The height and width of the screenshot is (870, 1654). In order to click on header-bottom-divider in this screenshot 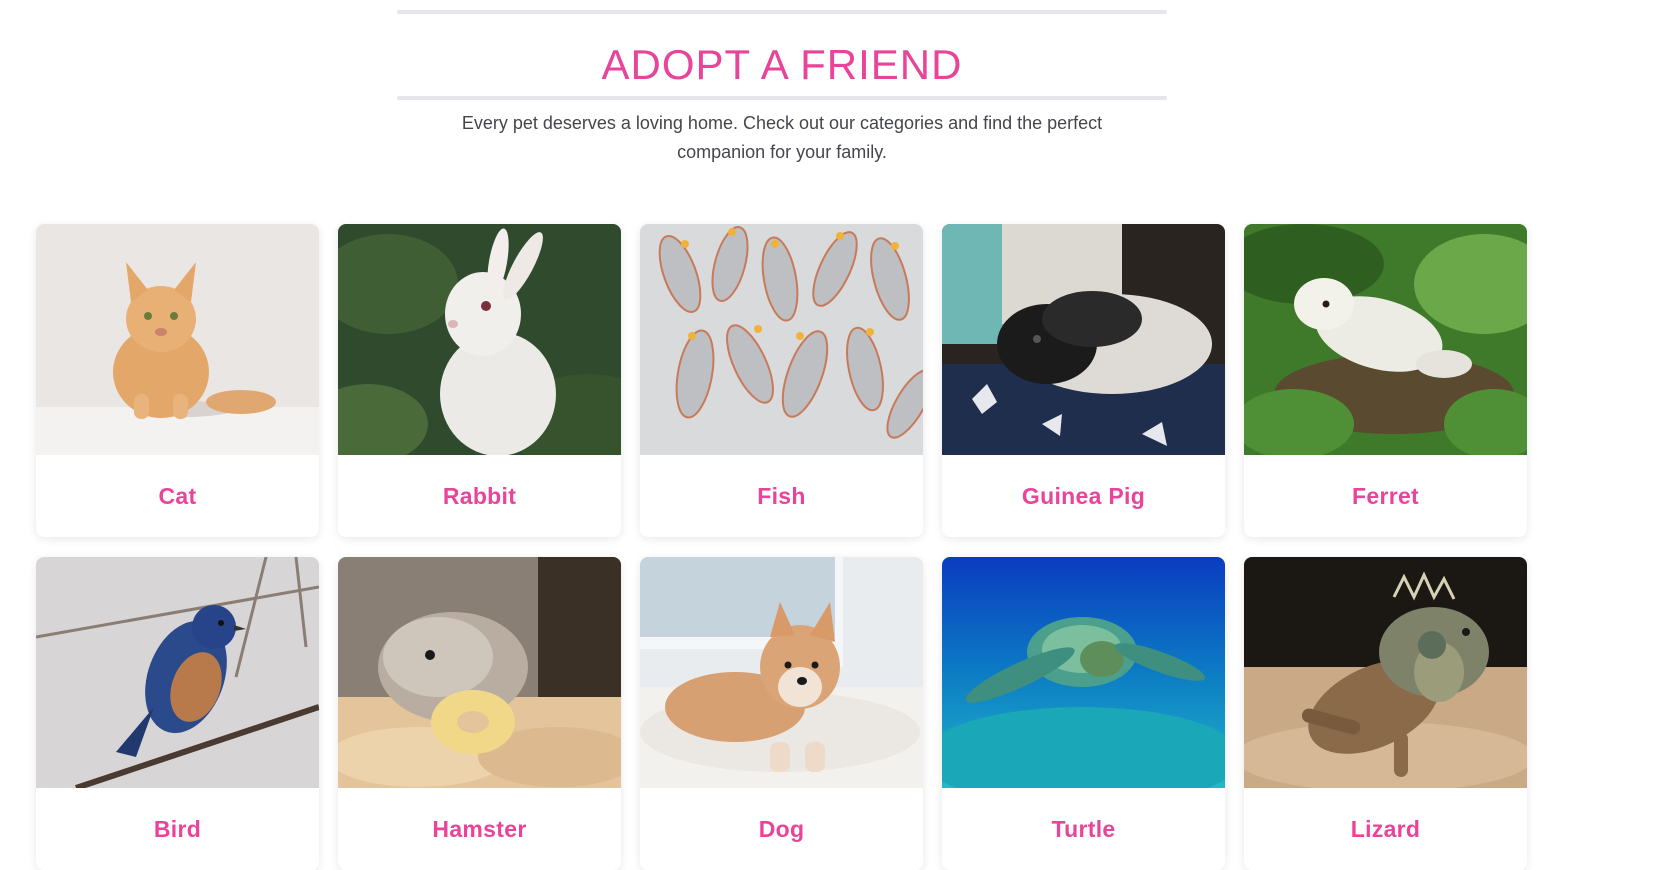, I will do `click(782, 98)`.